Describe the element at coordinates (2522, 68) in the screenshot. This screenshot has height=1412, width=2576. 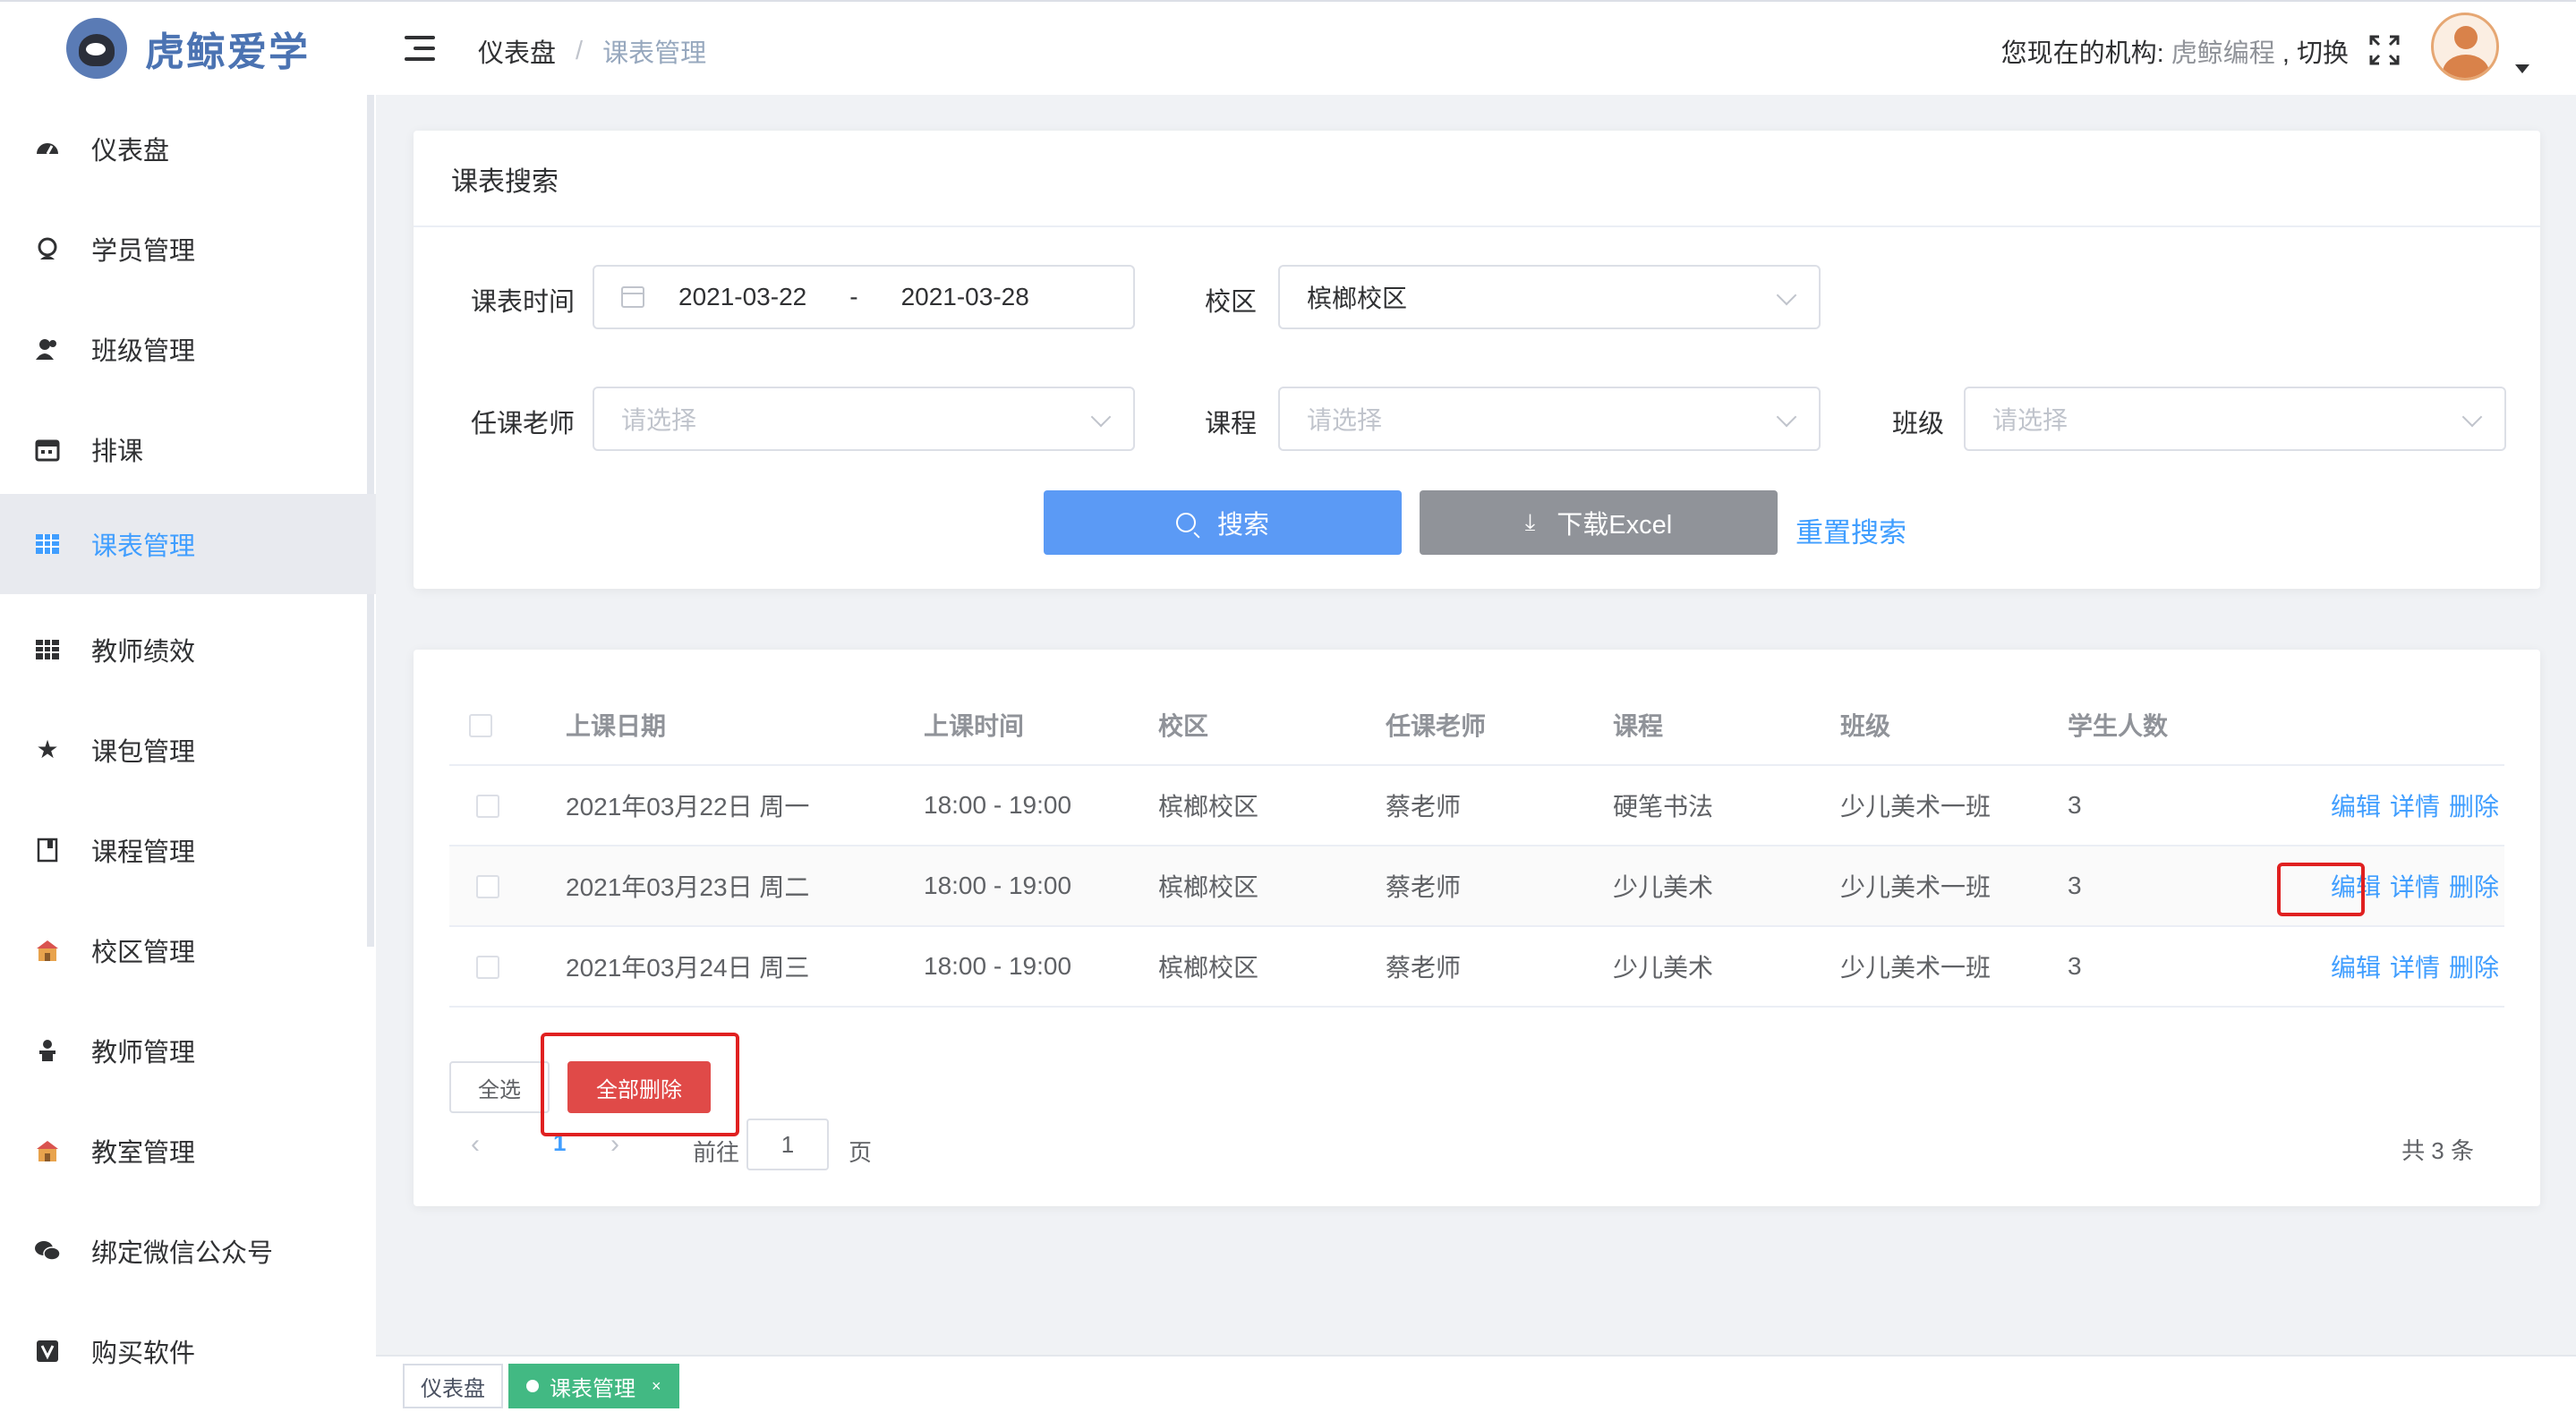
I see `user-menu-caret-icon` at that location.